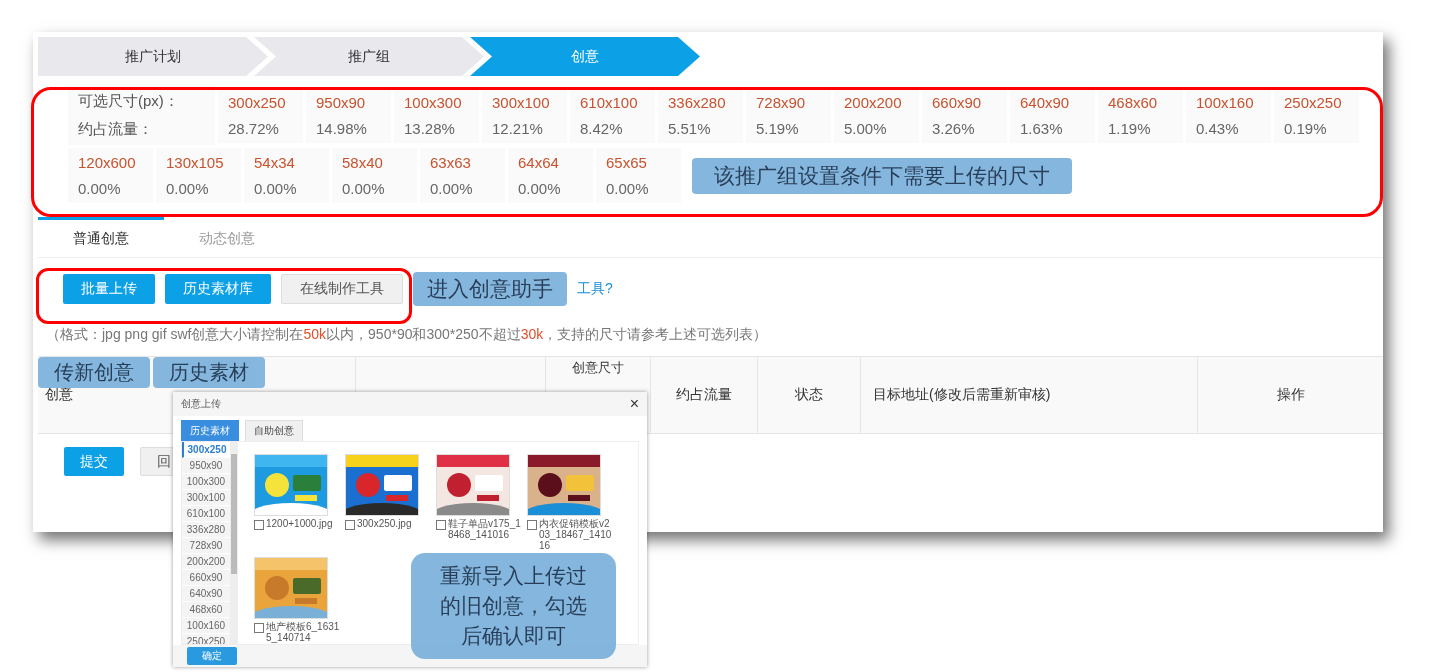  Describe the element at coordinates (634, 404) in the screenshot. I see `close-button: ×` at that location.